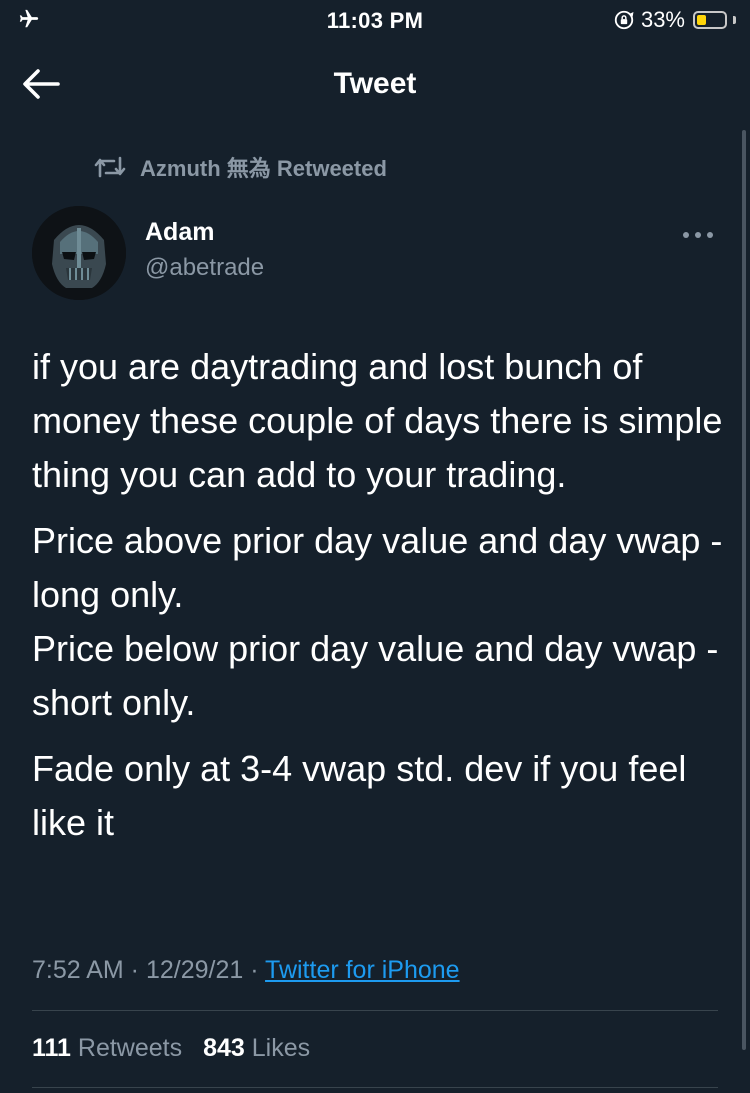 Image resolution: width=750 pixels, height=1093 pixels. Describe the element at coordinates (78, 970) in the screenshot. I see `tweet-time: 7:52 AM` at that location.